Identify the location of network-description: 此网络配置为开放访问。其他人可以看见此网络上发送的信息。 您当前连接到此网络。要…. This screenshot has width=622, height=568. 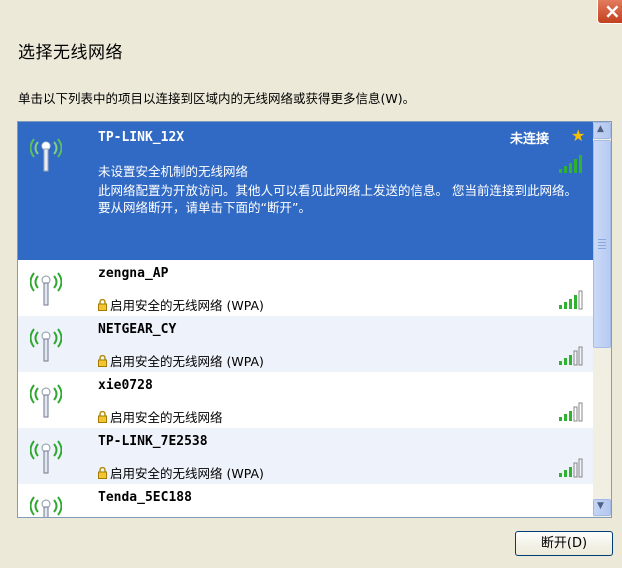
(337, 199).